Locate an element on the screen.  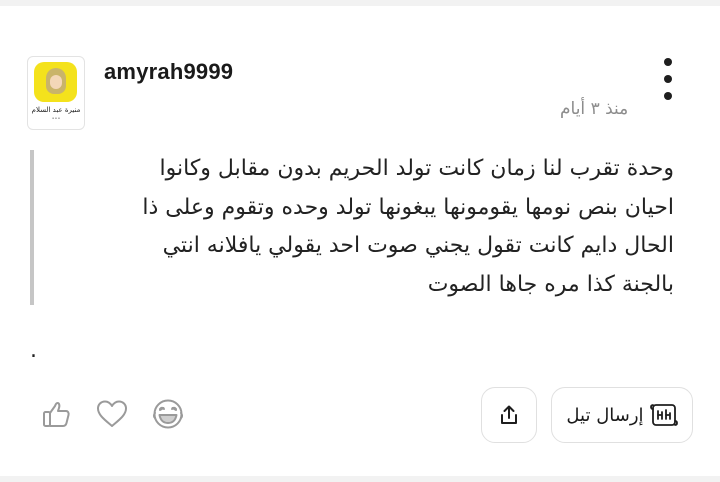
top-divider is located at coordinates (360, 3).